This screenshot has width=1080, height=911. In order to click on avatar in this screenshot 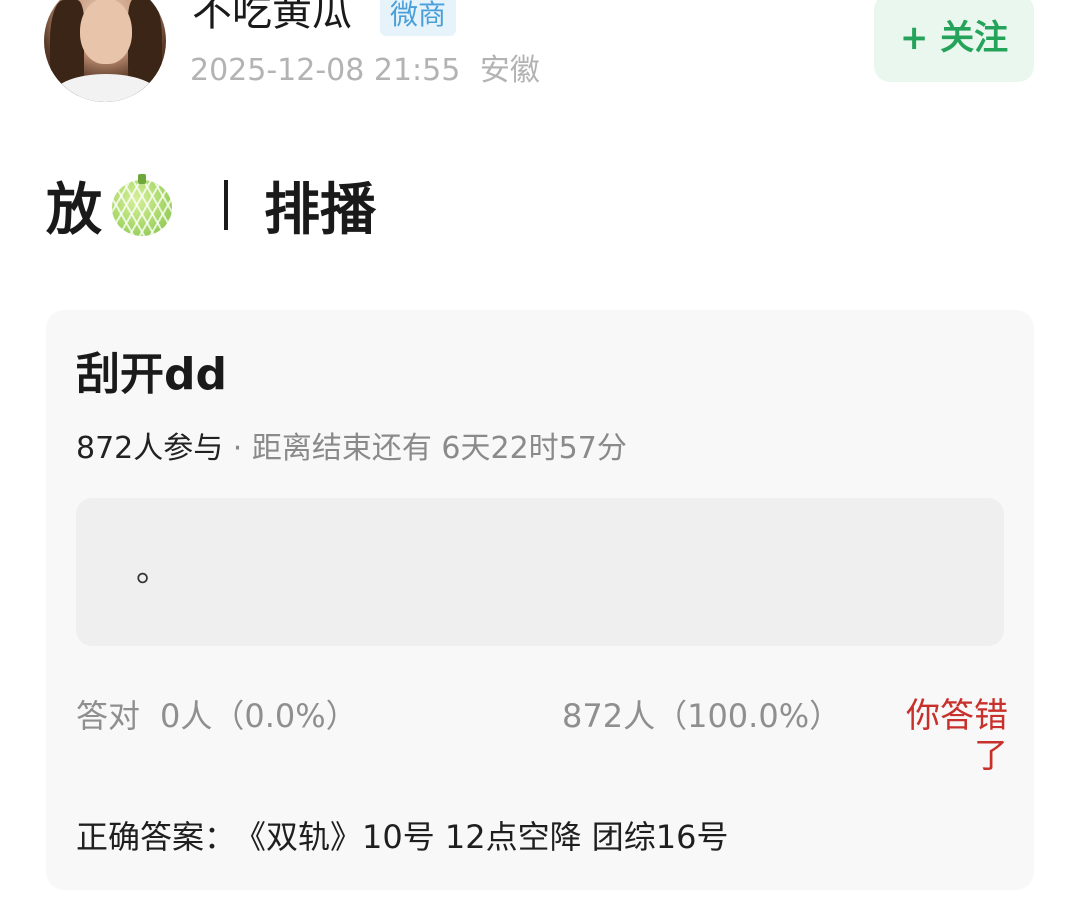, I will do `click(105, 51)`.